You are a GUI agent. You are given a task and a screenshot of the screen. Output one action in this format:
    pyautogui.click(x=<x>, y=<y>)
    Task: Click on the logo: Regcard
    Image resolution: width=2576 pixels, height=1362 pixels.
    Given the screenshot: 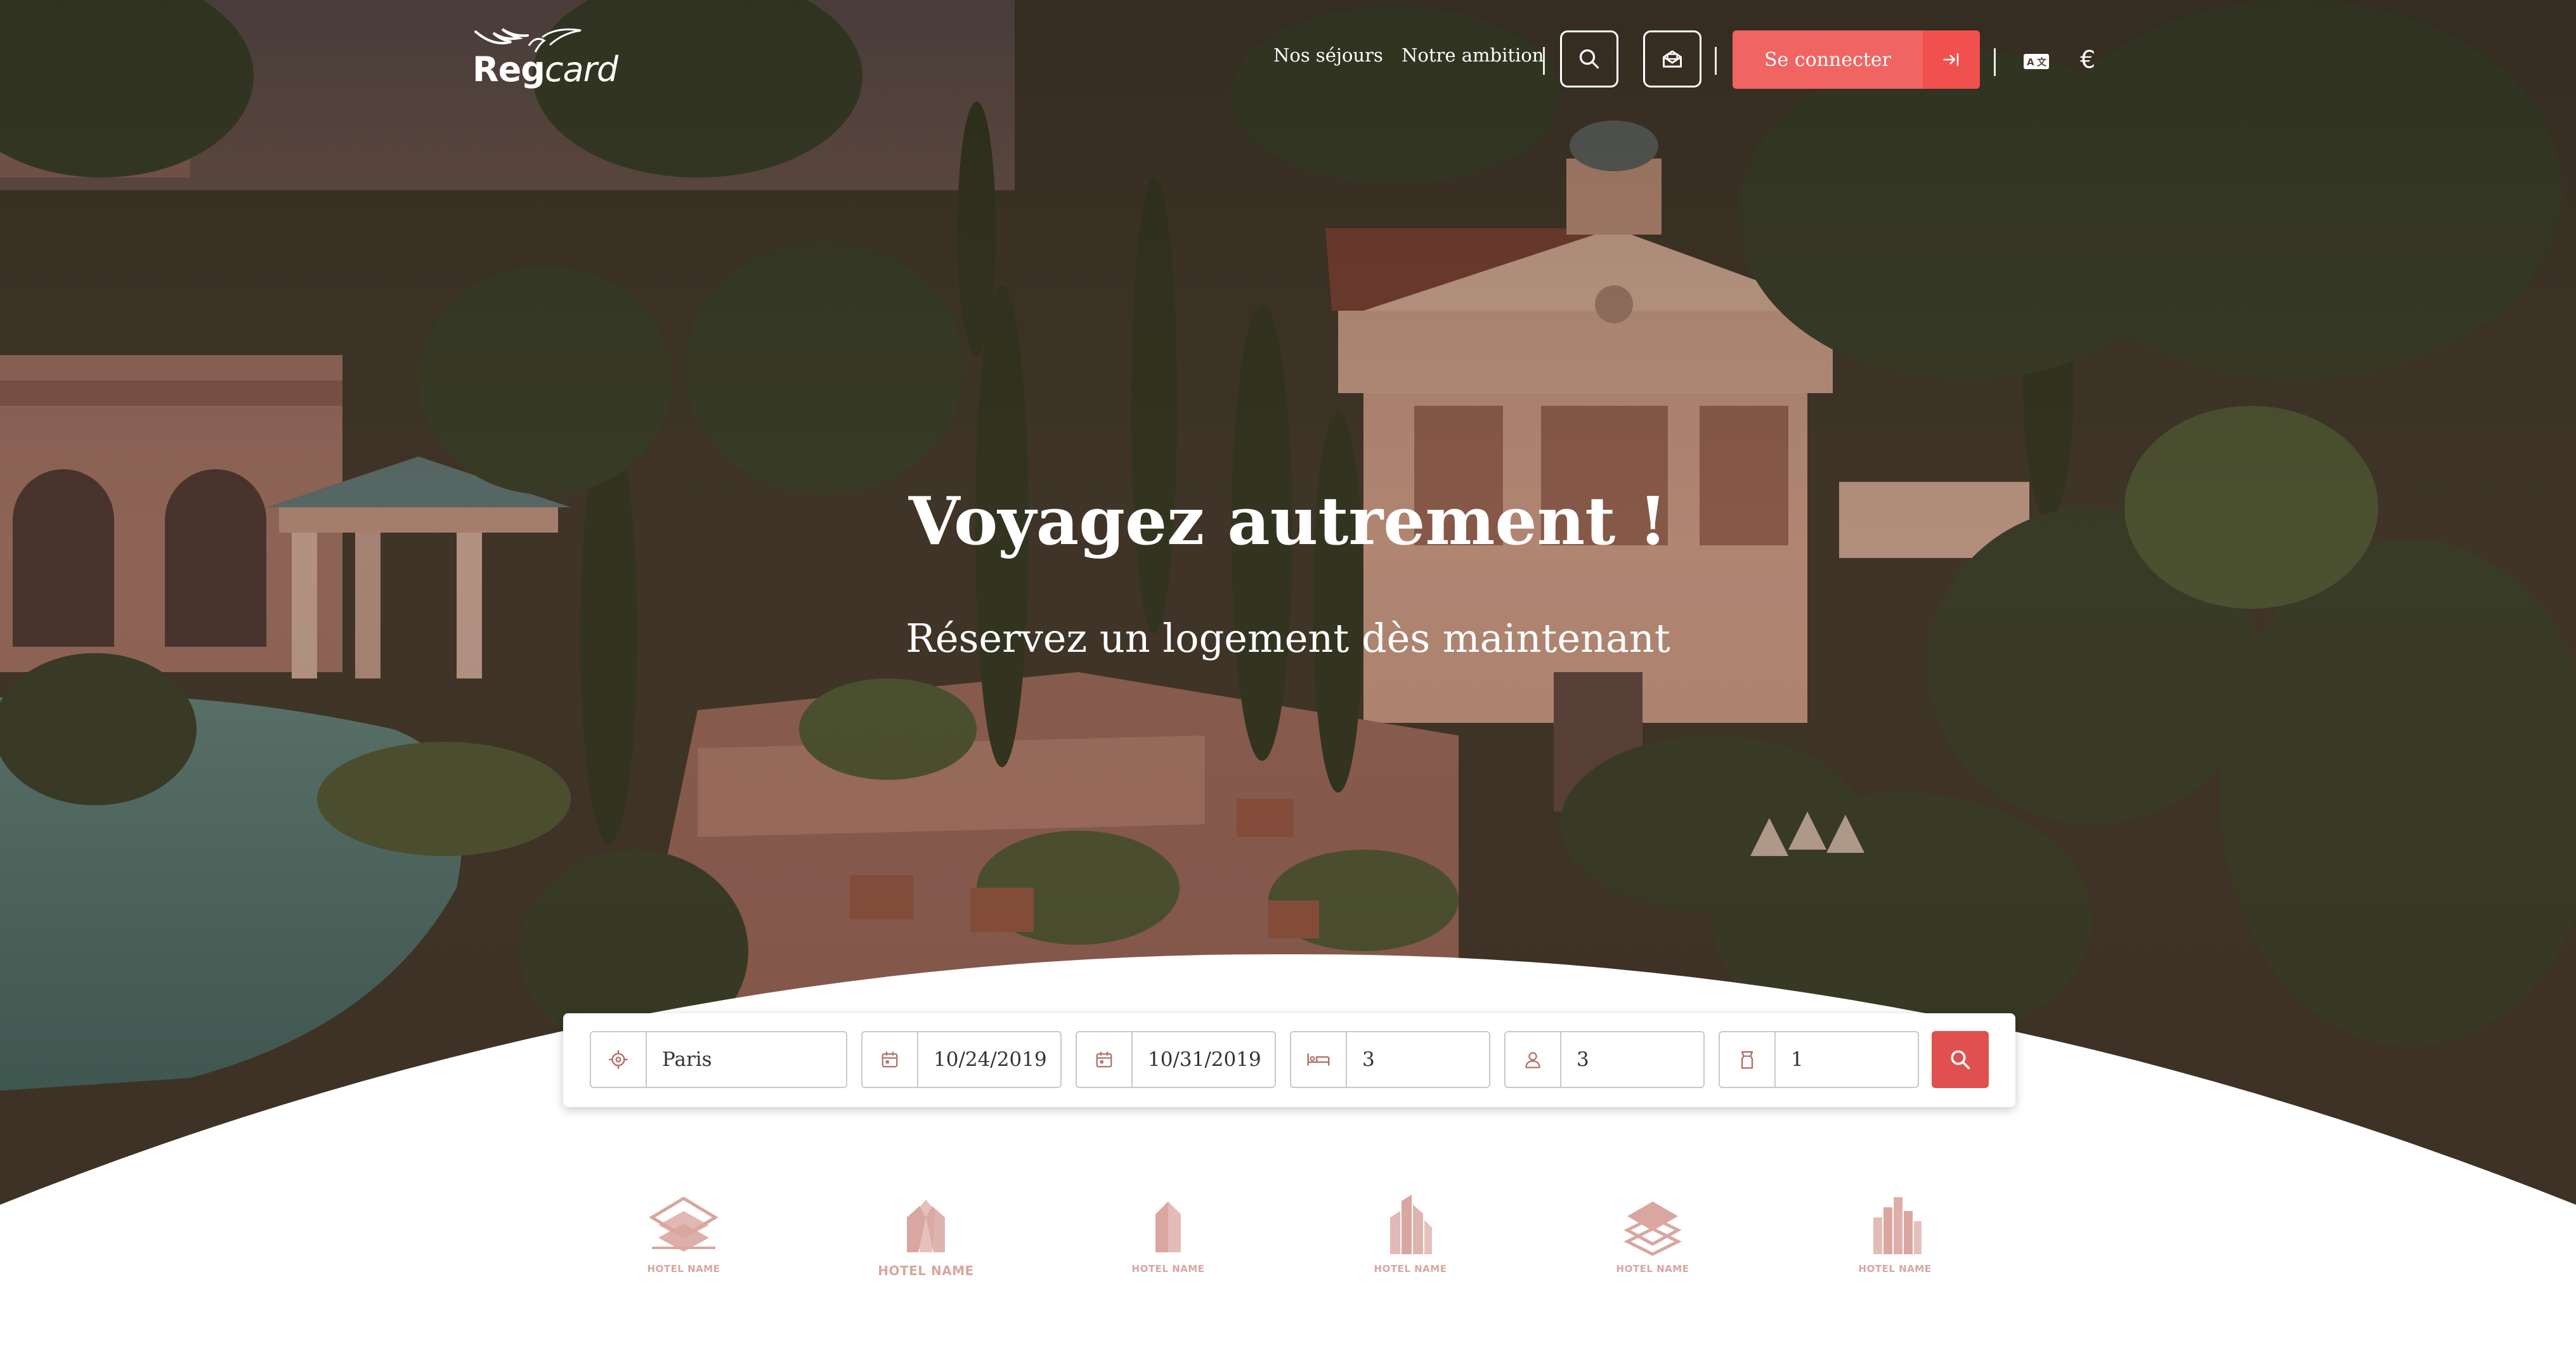 What is the action you would take?
    pyautogui.click(x=543, y=60)
    